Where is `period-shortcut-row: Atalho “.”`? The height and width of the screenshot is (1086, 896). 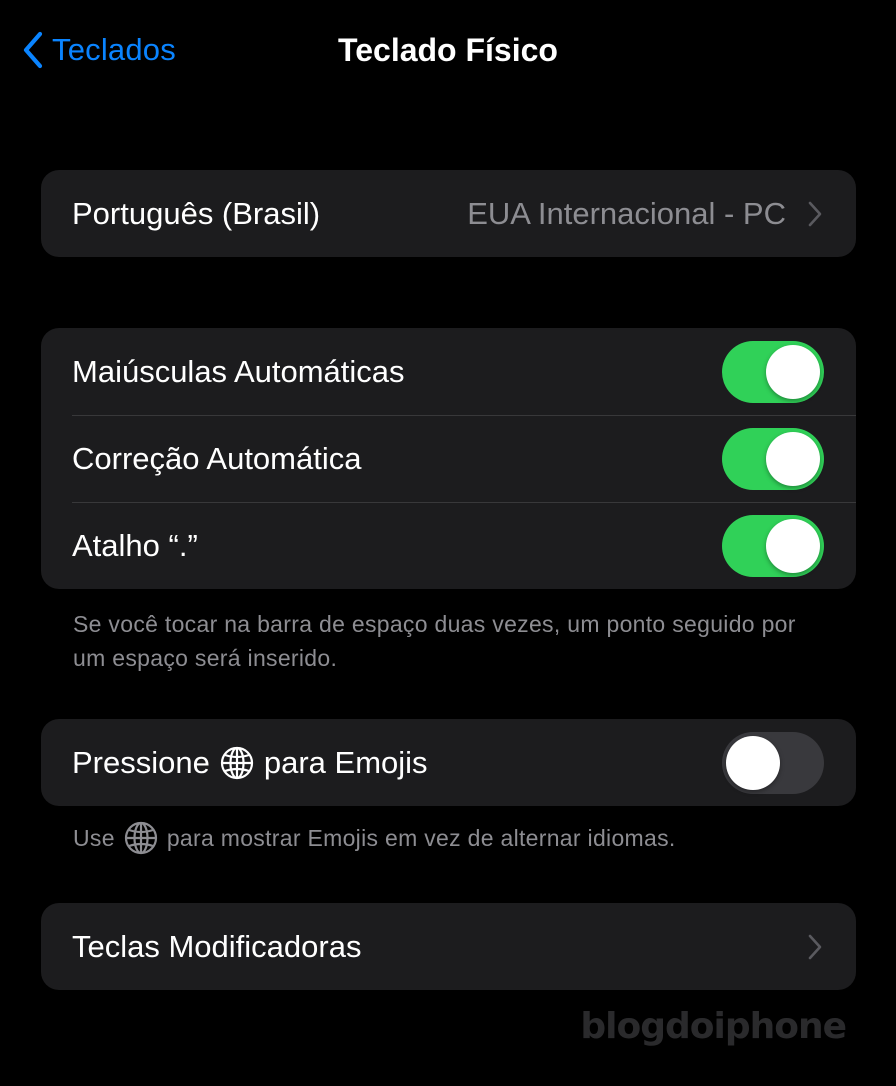 period-shortcut-row: Atalho “.” is located at coordinates (448, 545).